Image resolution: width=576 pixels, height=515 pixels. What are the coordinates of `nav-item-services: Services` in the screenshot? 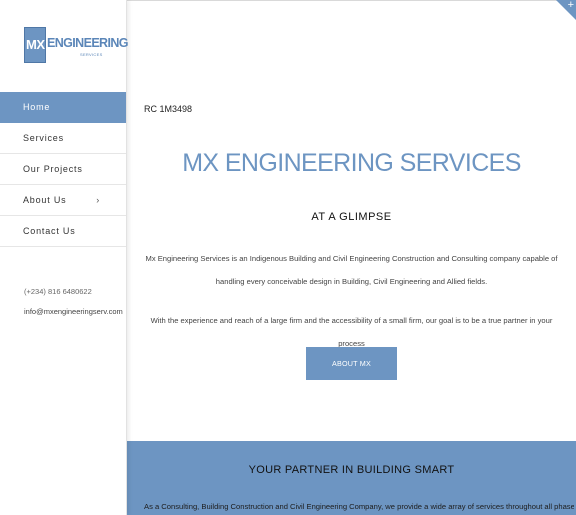 It's located at (63, 138).